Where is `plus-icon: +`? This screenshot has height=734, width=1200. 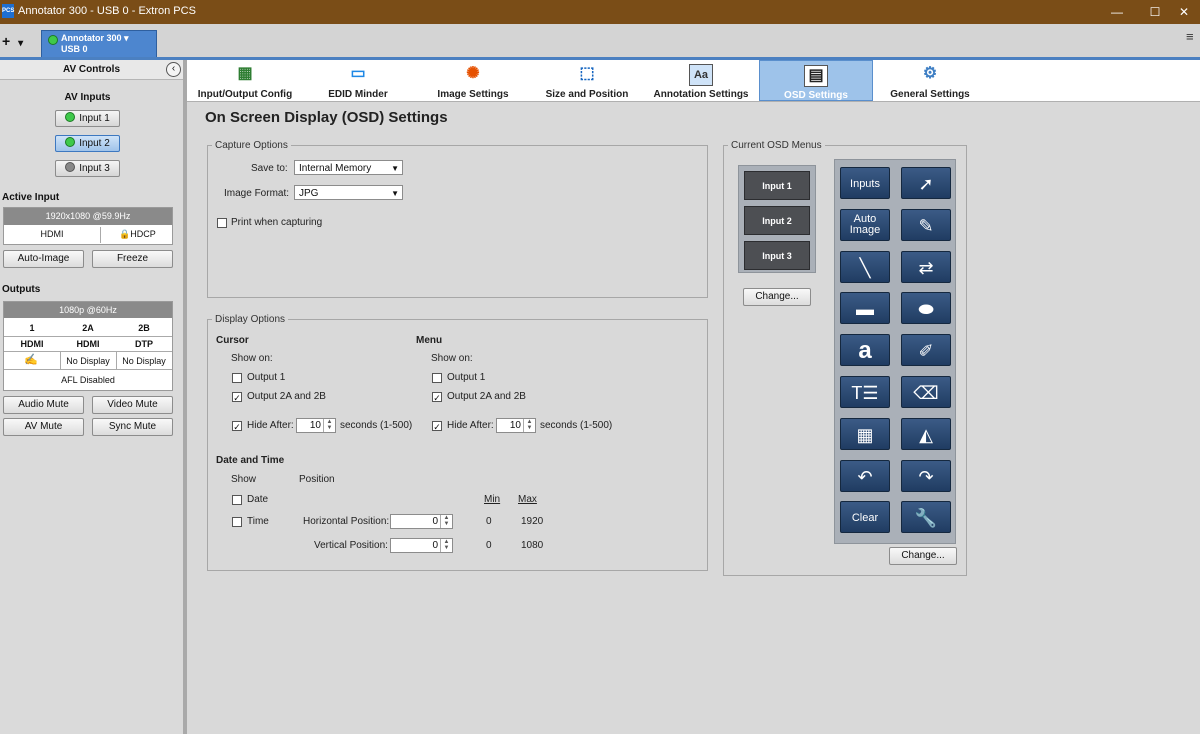
plus-icon: + is located at coordinates (6, 41).